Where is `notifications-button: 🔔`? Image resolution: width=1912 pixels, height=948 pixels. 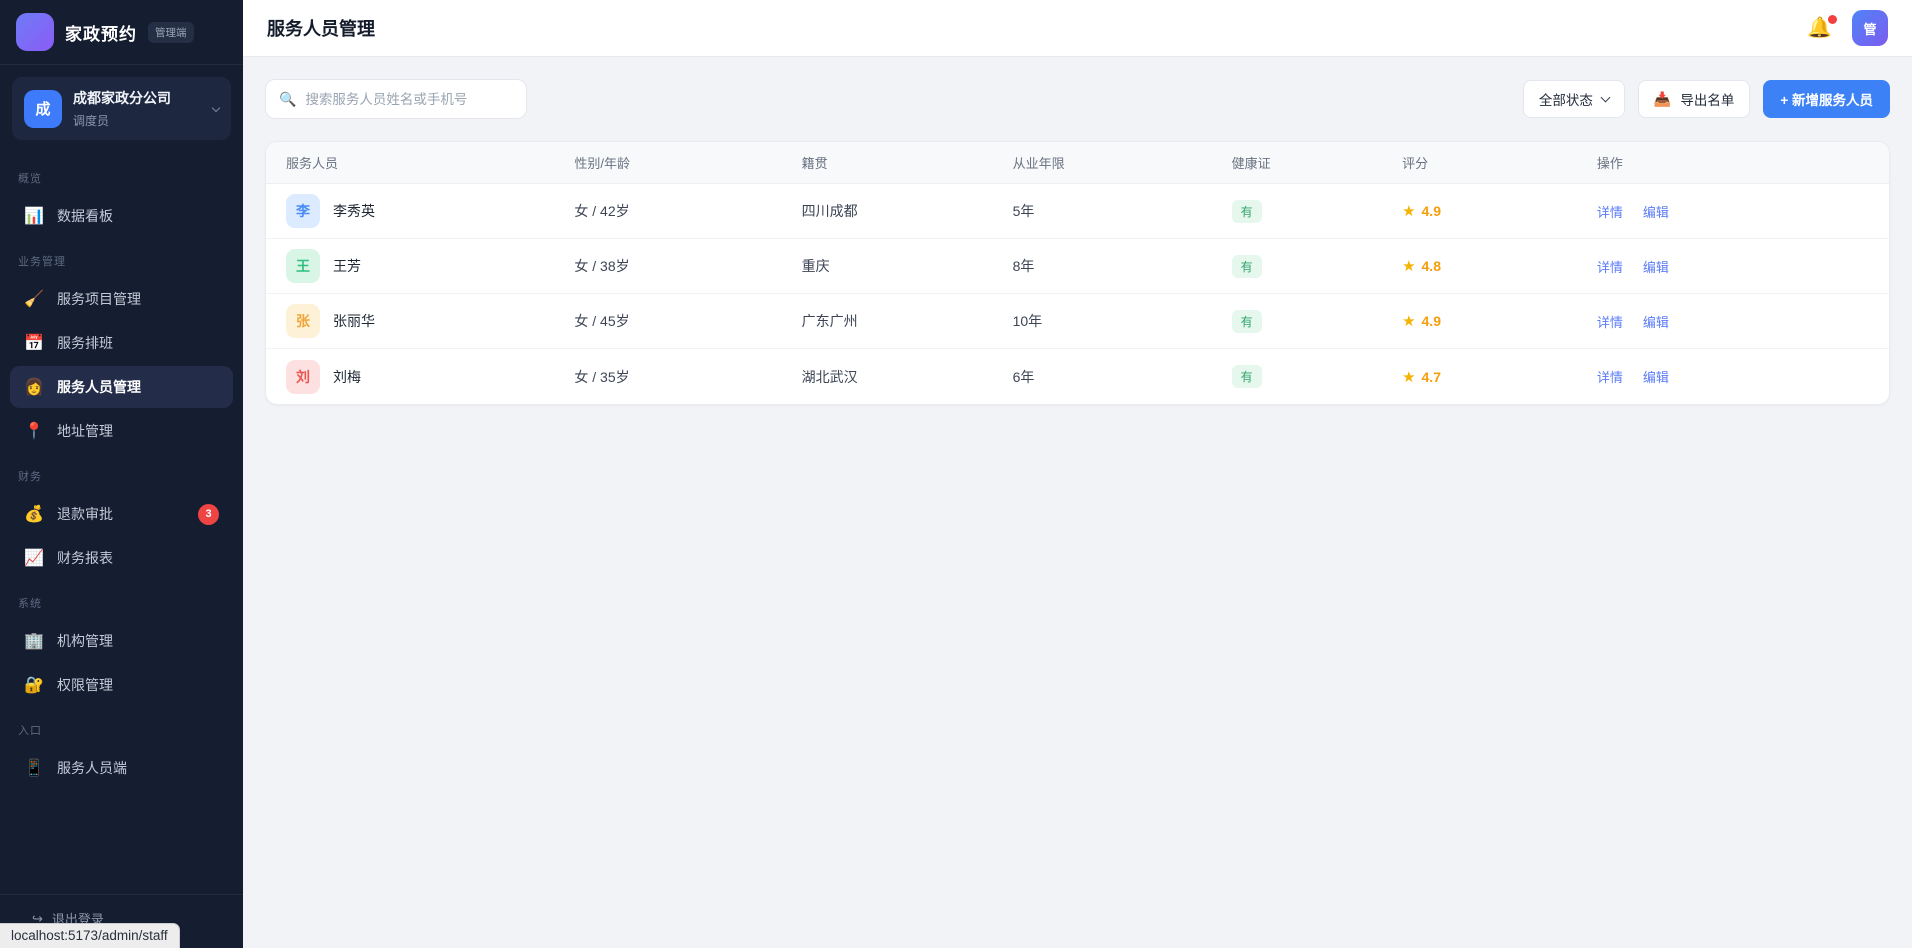 notifications-button: 🔔 is located at coordinates (1822, 26).